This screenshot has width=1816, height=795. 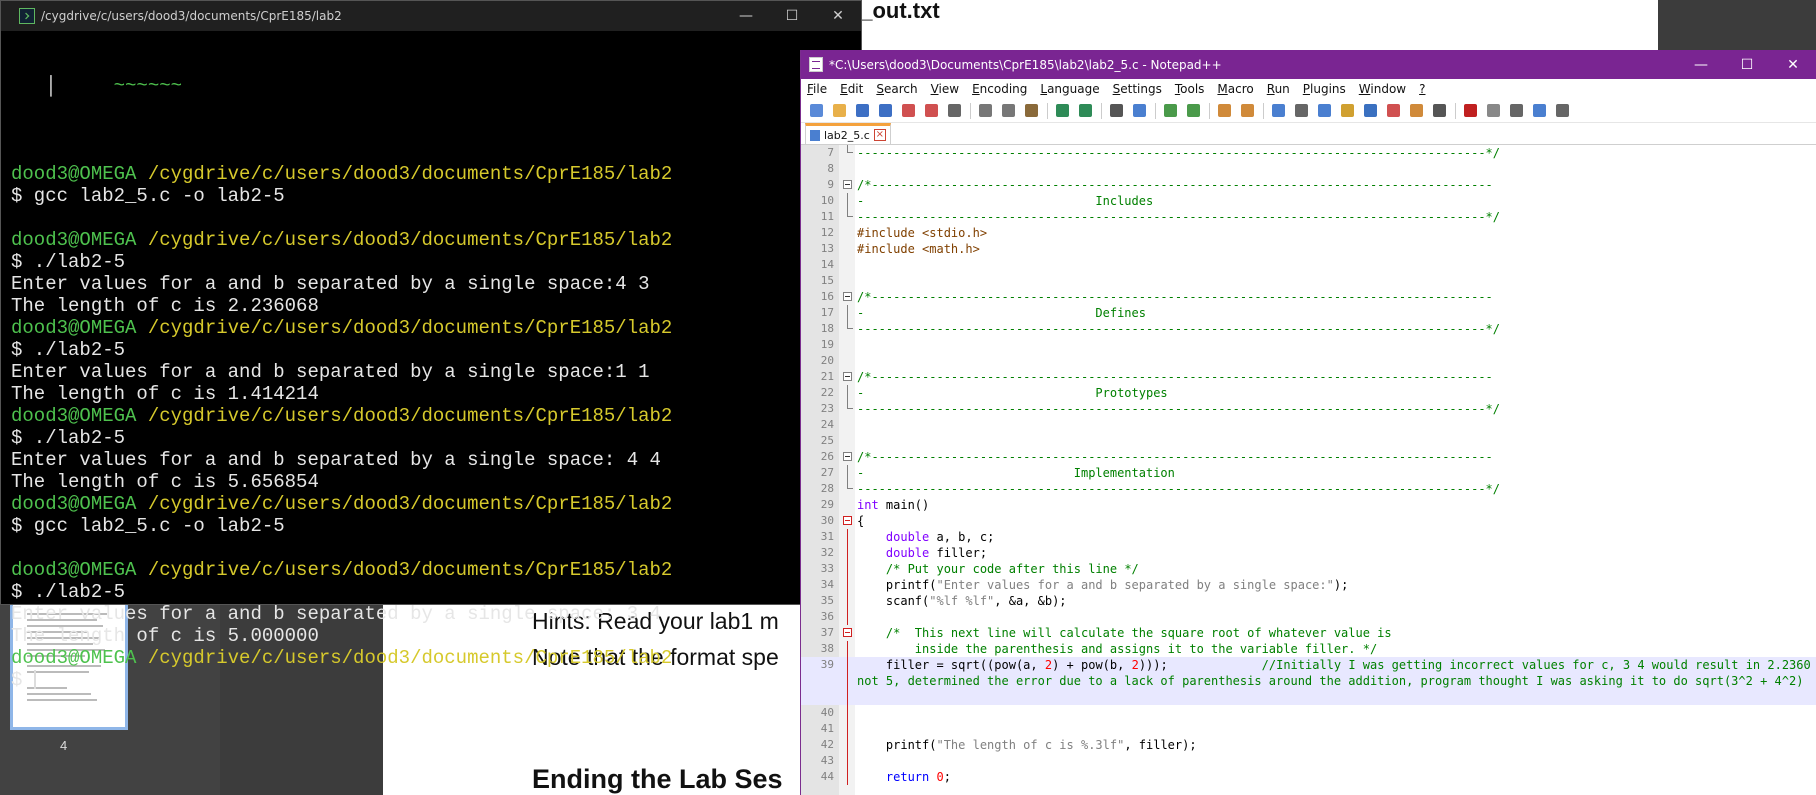 I want to click on tab-lab2-5-c: lab2_5.c ×, so click(x=848, y=133).